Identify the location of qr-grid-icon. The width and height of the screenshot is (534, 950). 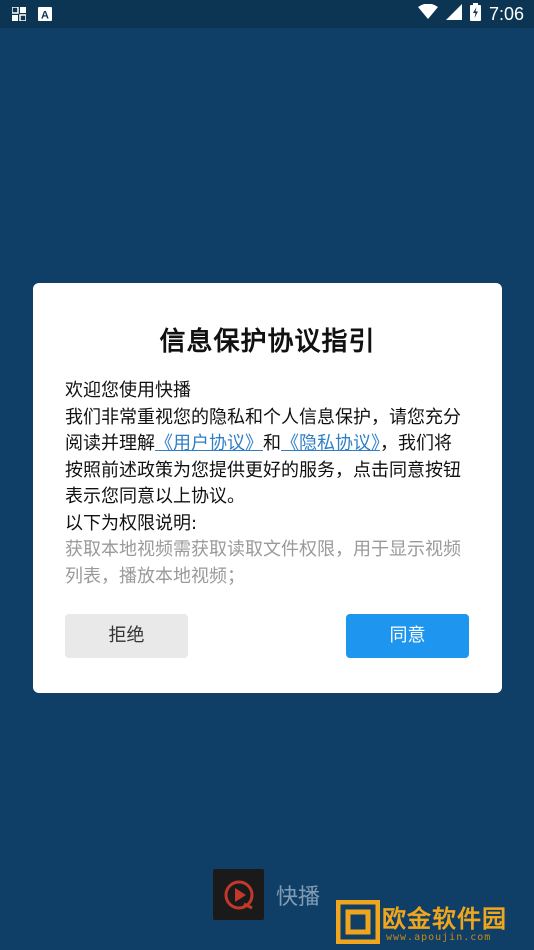
(19, 15).